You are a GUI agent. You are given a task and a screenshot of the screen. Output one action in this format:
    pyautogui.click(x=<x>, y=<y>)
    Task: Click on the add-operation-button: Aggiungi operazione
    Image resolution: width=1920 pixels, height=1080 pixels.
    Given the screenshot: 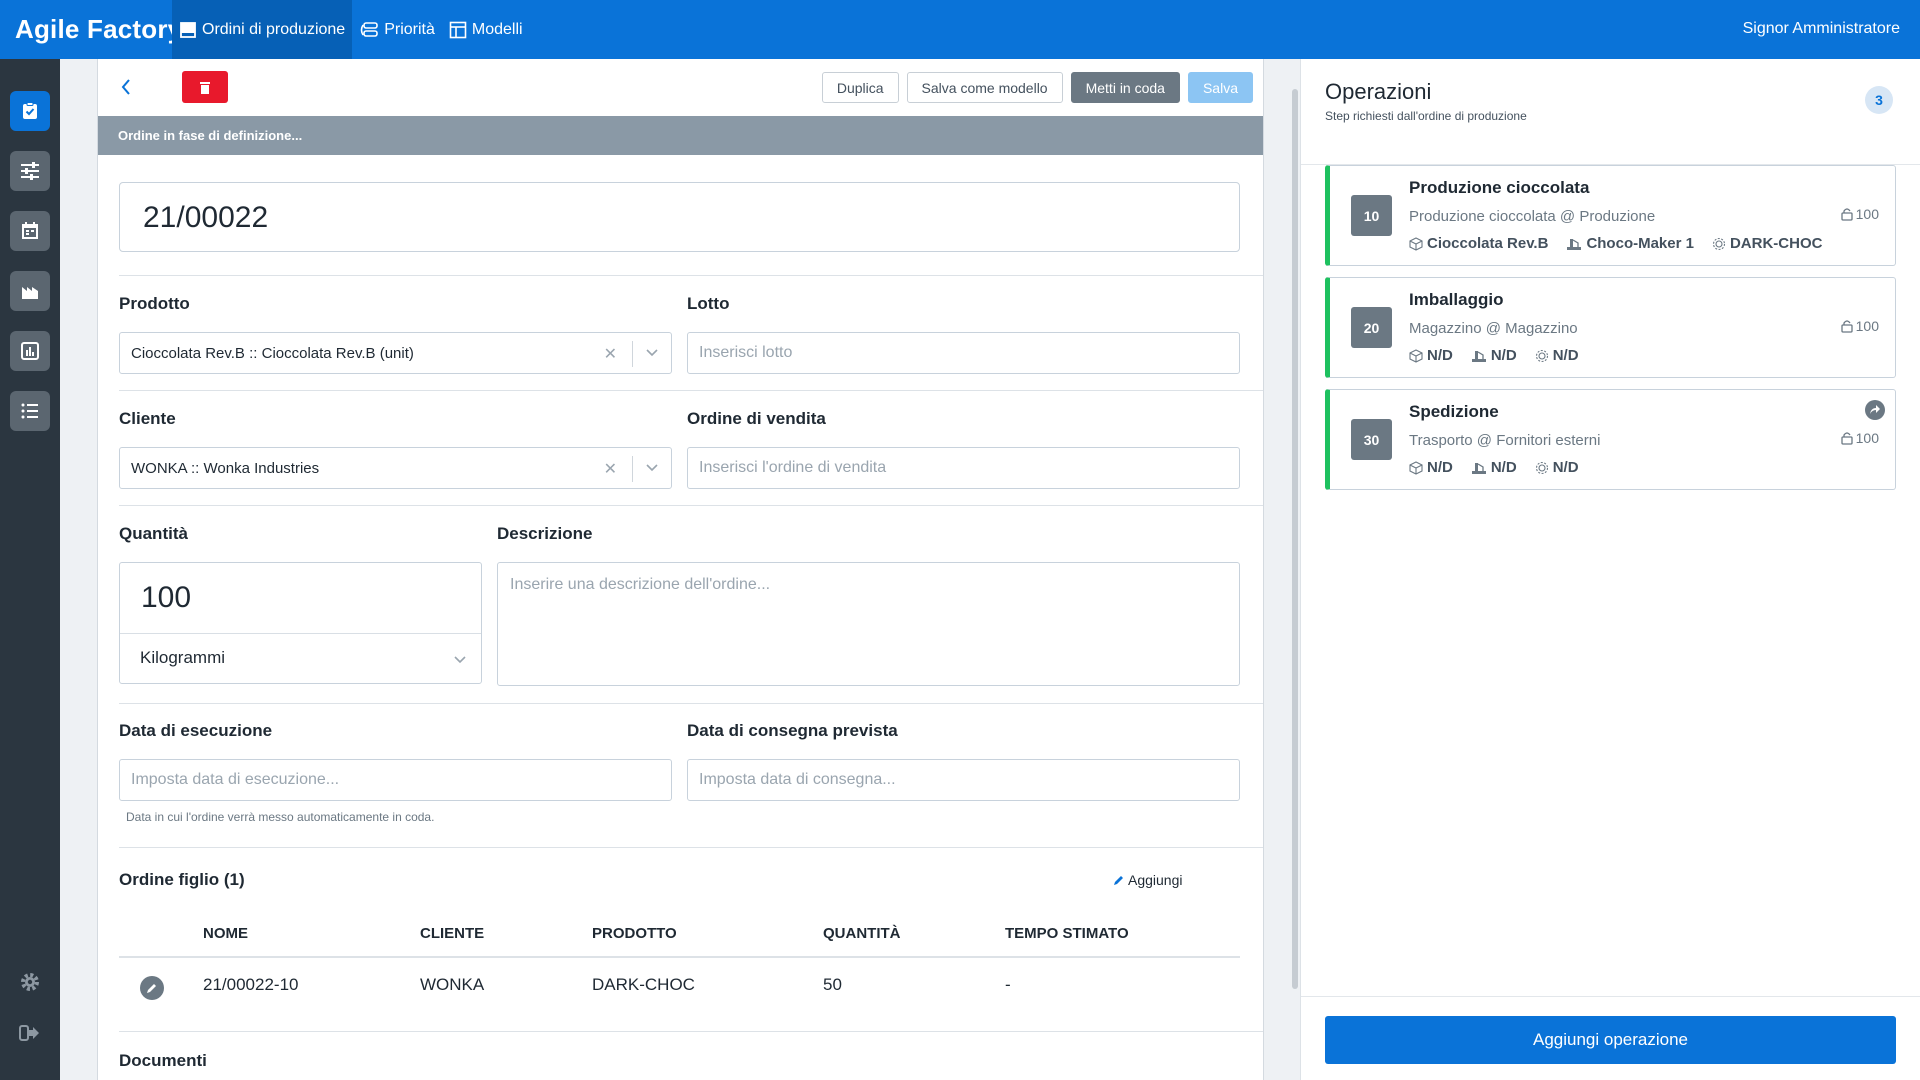 What is the action you would take?
    pyautogui.click(x=1610, y=1040)
    